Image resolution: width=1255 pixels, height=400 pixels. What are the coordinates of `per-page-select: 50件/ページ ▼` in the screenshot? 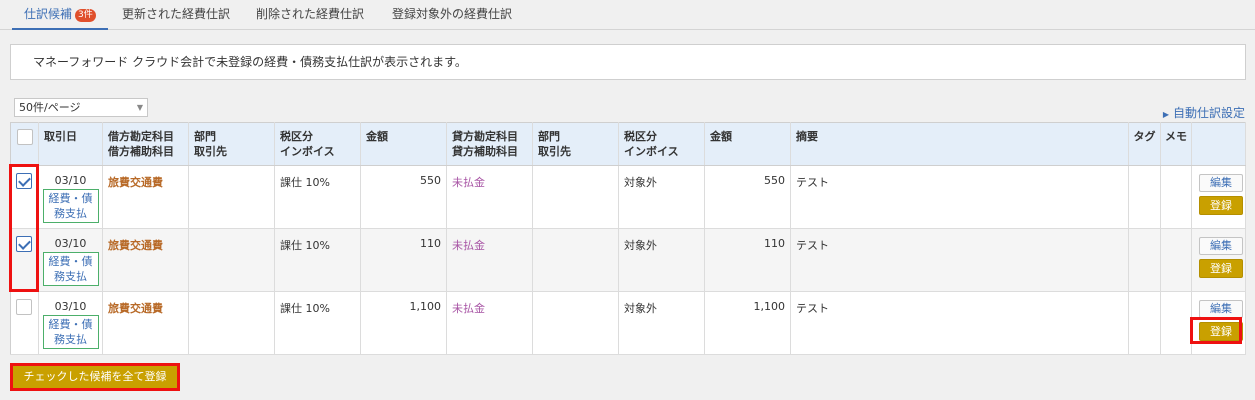 It's located at (81, 107).